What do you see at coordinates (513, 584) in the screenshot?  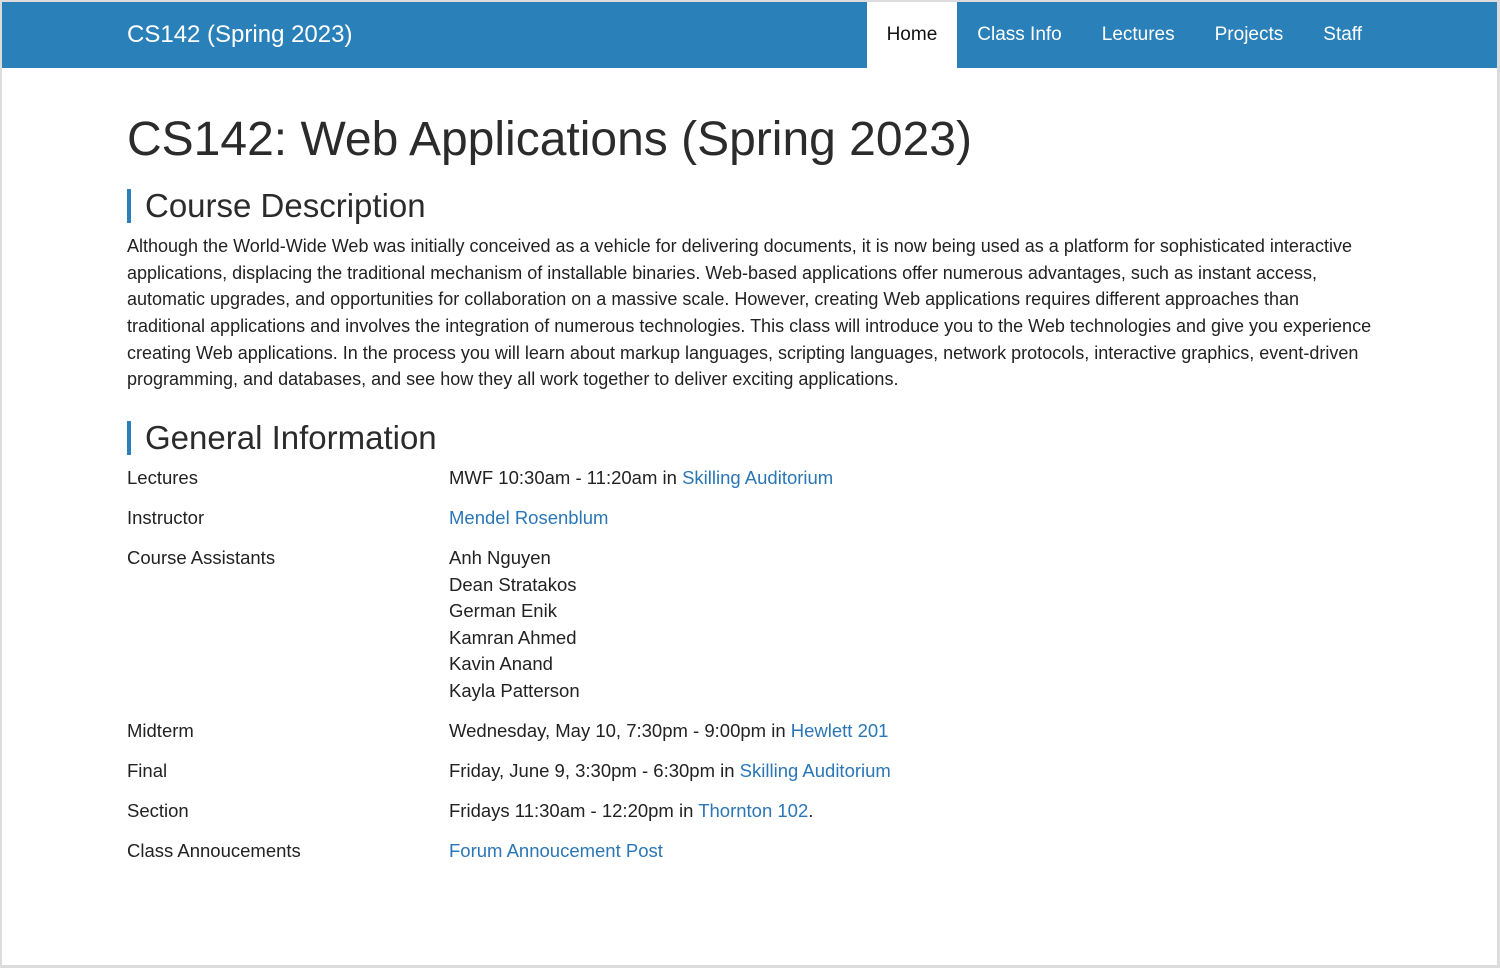 I see `assistant-name: Dean Stratakos` at bounding box center [513, 584].